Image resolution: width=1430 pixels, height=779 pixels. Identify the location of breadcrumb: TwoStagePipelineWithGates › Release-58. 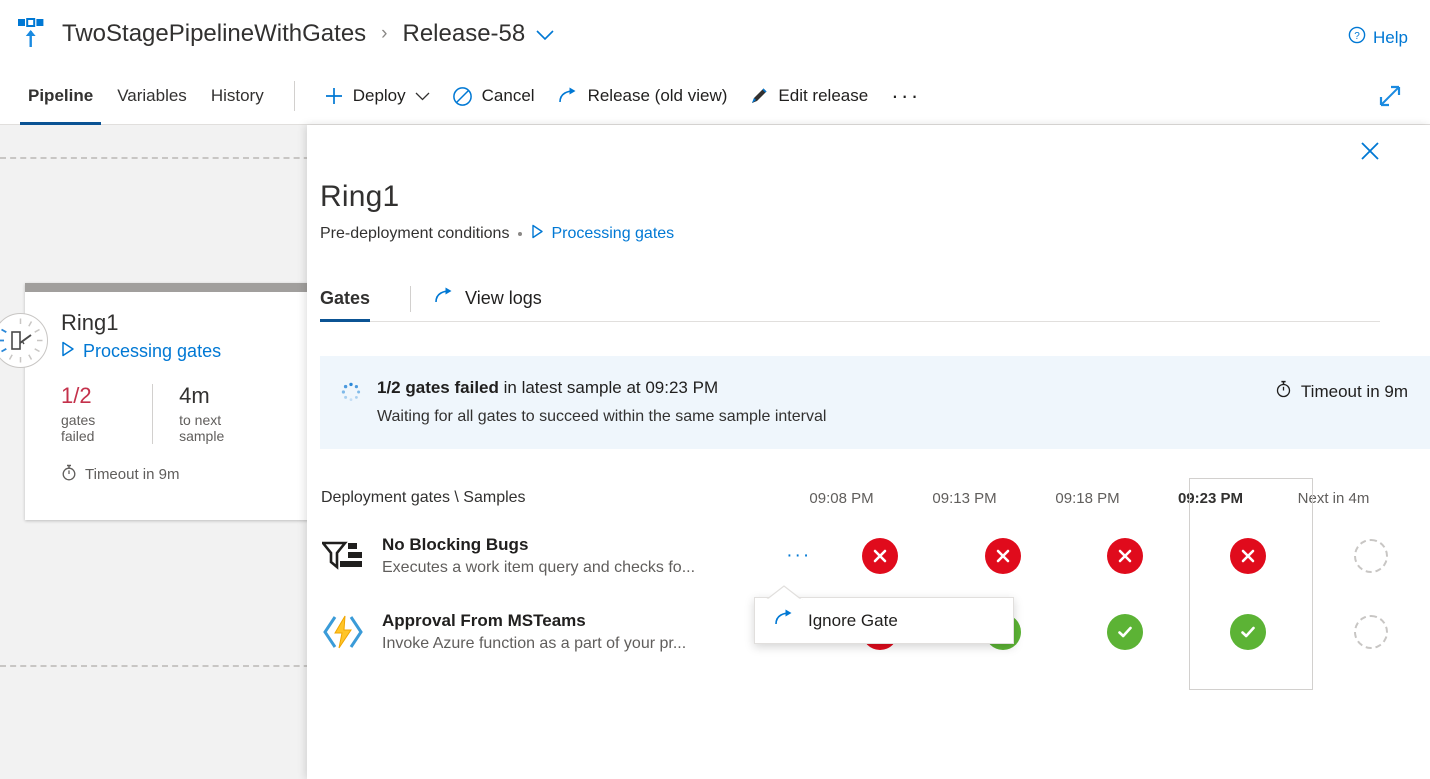
(308, 34).